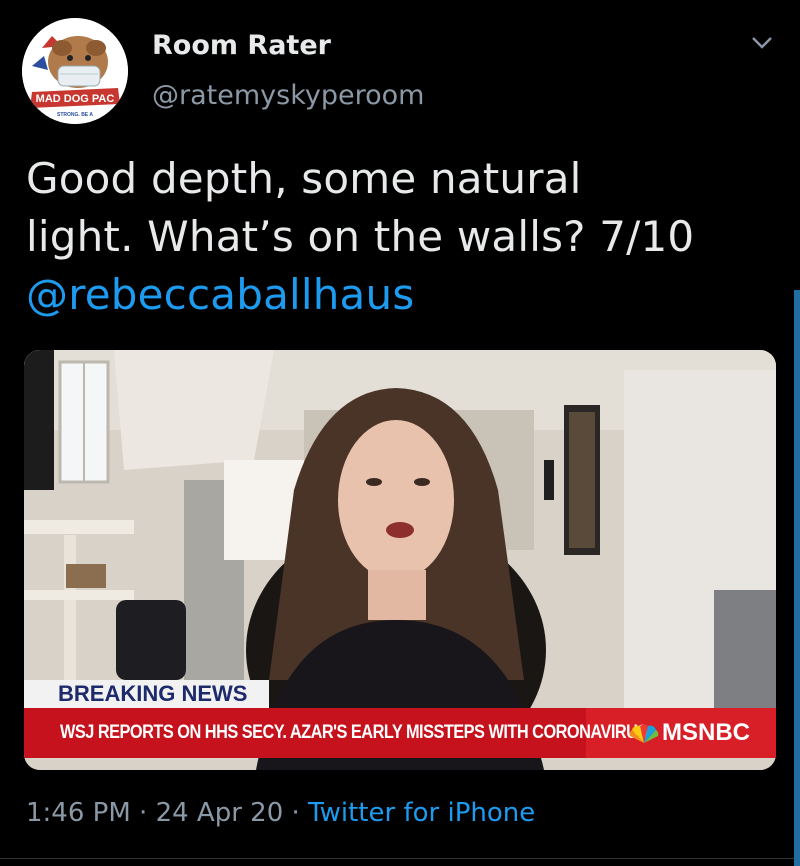  Describe the element at coordinates (147, 694) in the screenshot. I see `breaking-news-label: BREAKING NEWS` at that location.